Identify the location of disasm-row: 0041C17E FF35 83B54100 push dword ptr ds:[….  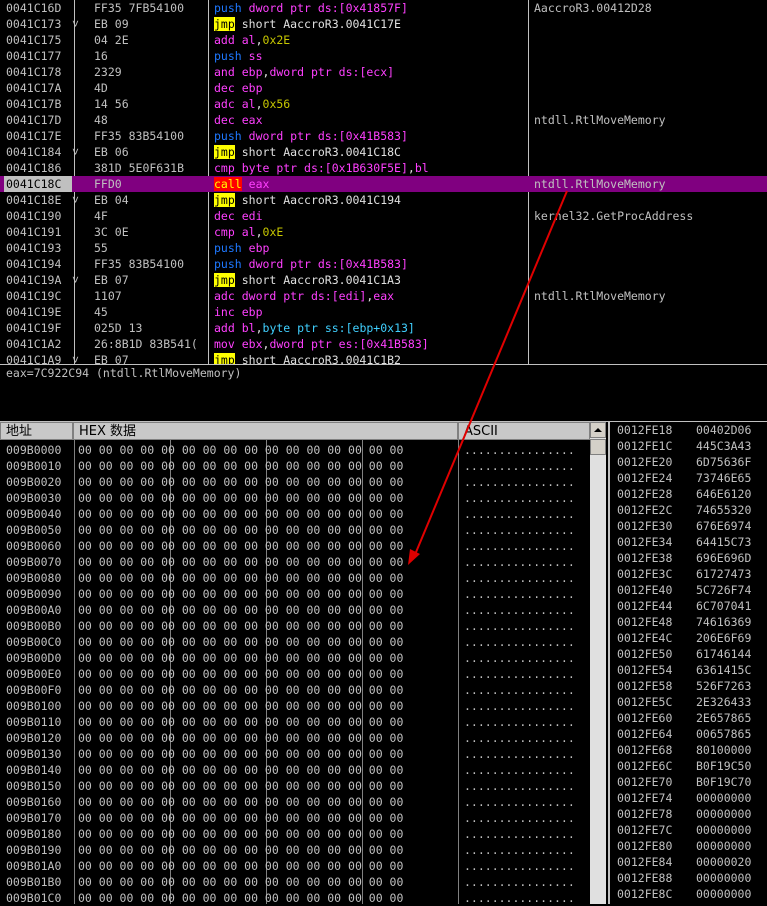
(383, 136).